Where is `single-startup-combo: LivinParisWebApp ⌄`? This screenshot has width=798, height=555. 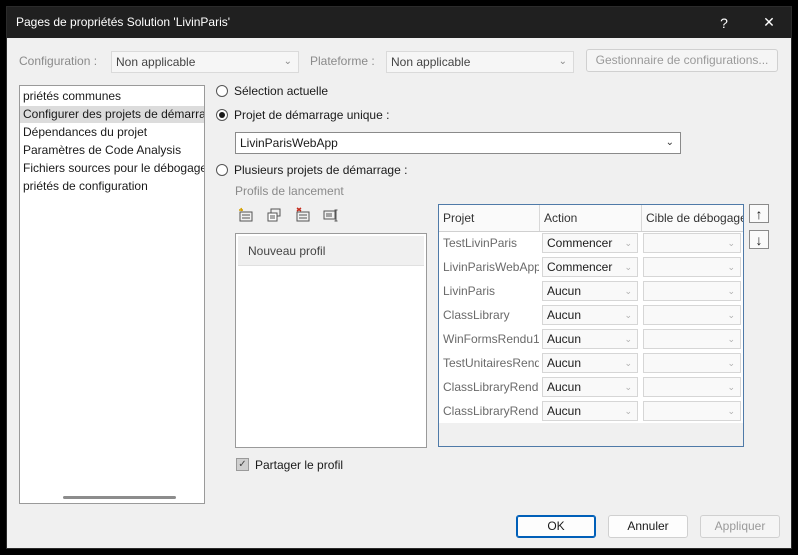
single-startup-combo: LivinParisWebApp ⌄ is located at coordinates (458, 143).